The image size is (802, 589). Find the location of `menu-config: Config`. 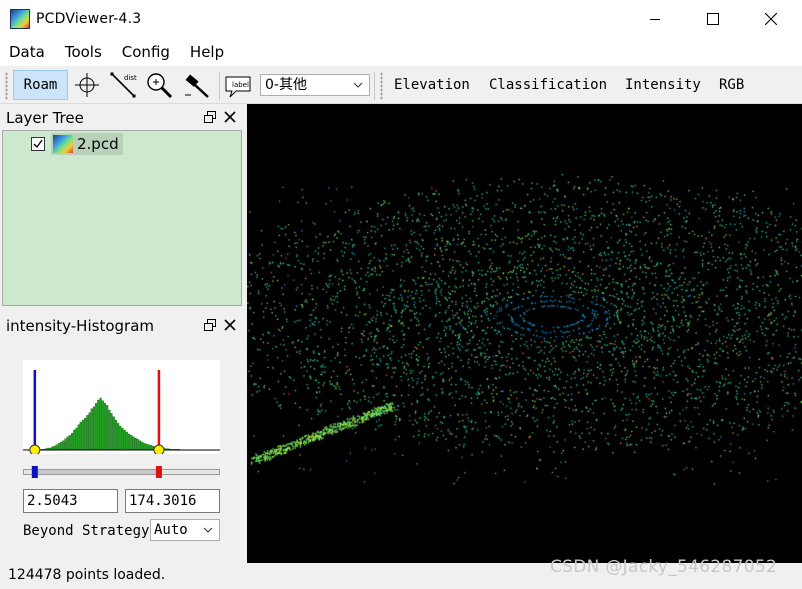

menu-config: Config is located at coordinates (146, 52).